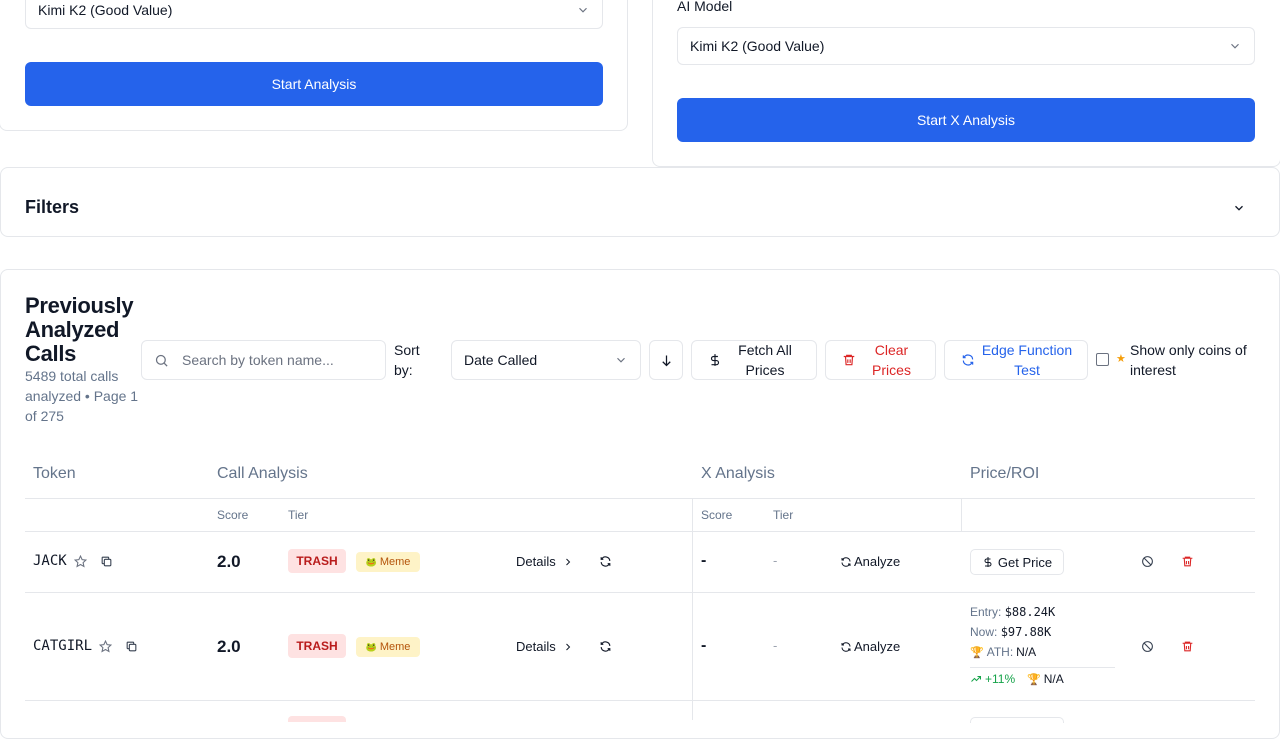 The image size is (1280, 739). I want to click on ai-model-select-left-value: Kimi K2 (Good Value), so click(105, 10).